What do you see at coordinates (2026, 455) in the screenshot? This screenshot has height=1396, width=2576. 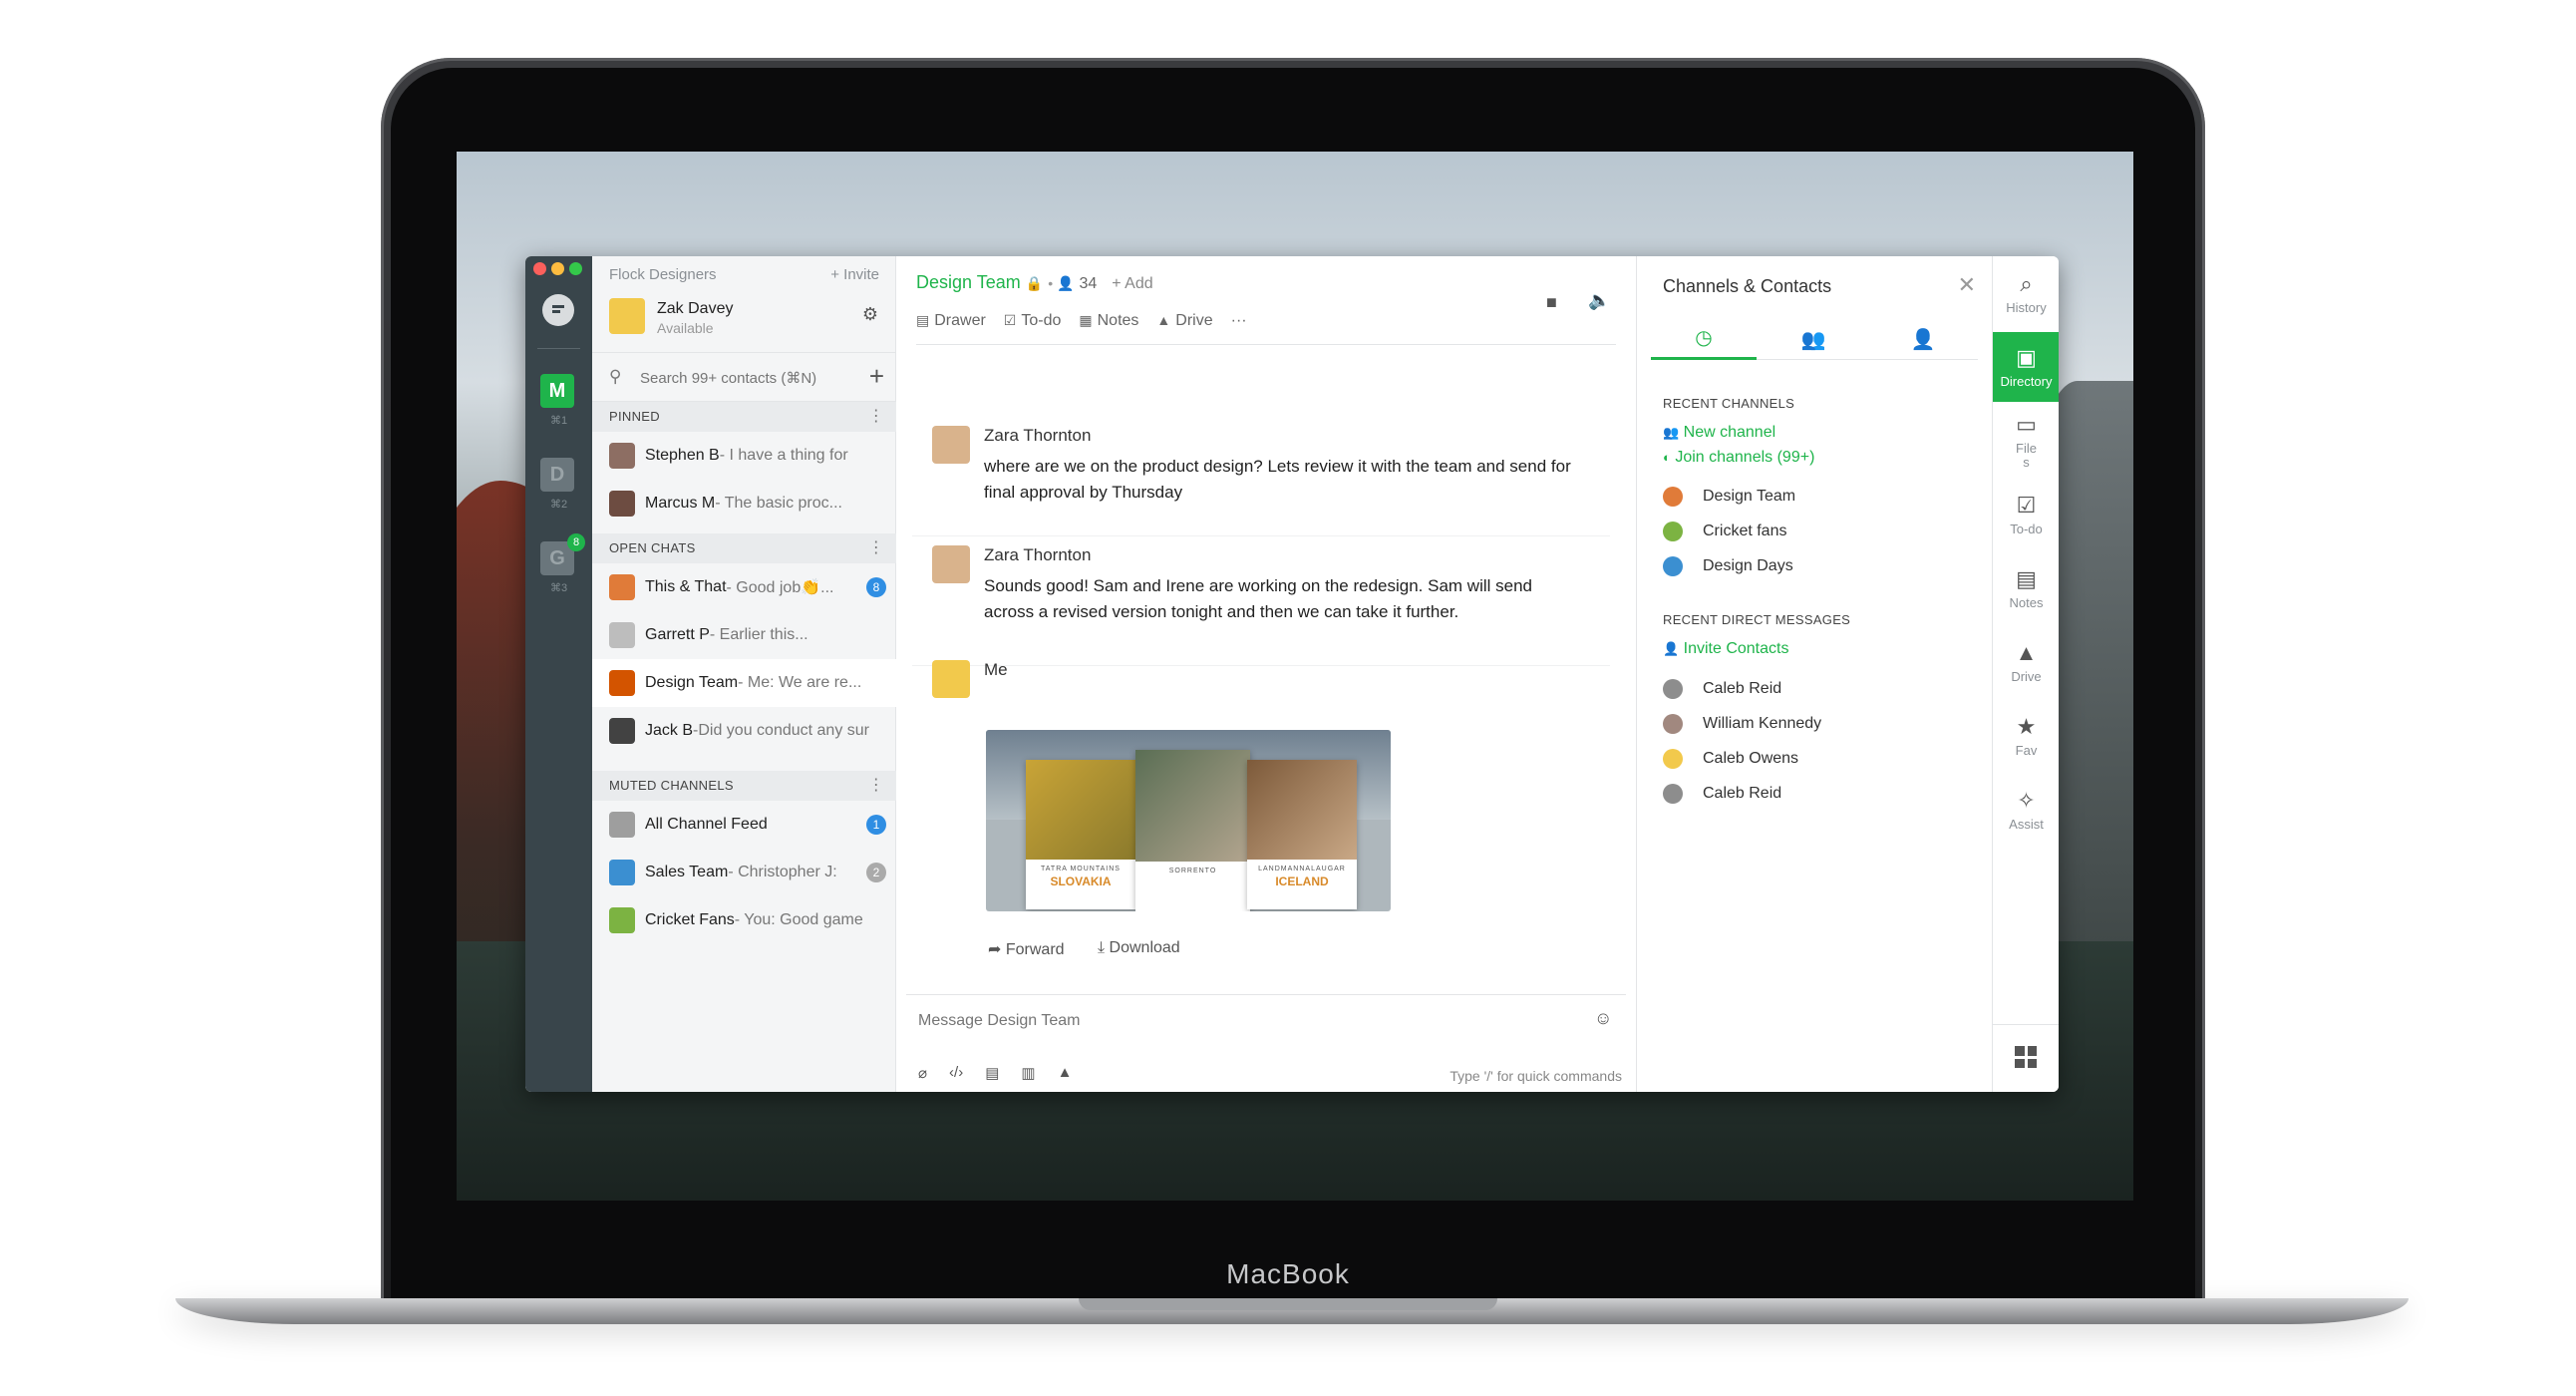 I see `nav-label: File s` at bounding box center [2026, 455].